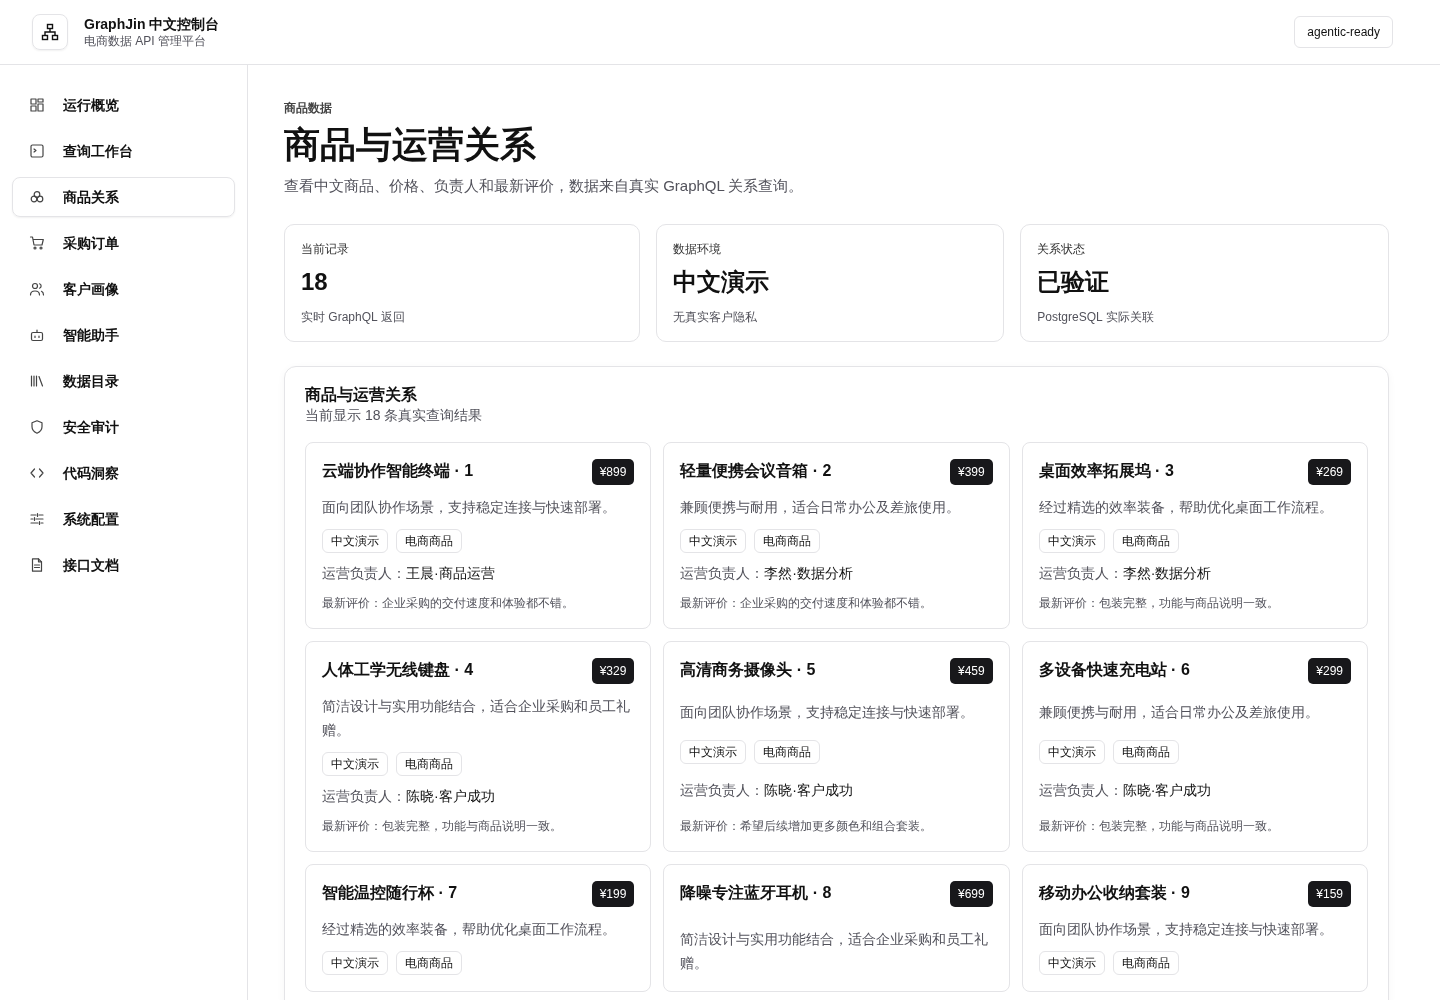 The height and width of the screenshot is (1000, 1440). Describe the element at coordinates (971, 471) in the screenshot. I see `price-tag: ¥399` at that location.